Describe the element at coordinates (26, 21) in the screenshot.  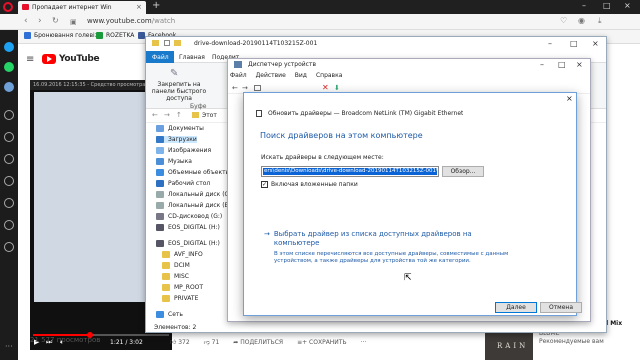
I see `back-icon: ‹` at that location.